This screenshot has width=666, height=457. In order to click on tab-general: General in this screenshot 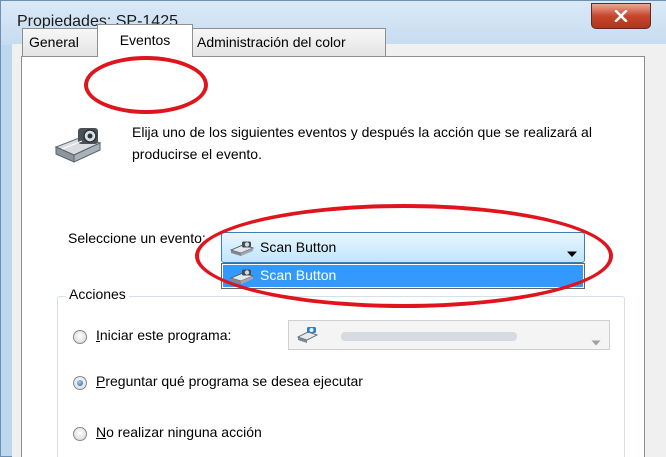, I will do `click(60, 42)`.